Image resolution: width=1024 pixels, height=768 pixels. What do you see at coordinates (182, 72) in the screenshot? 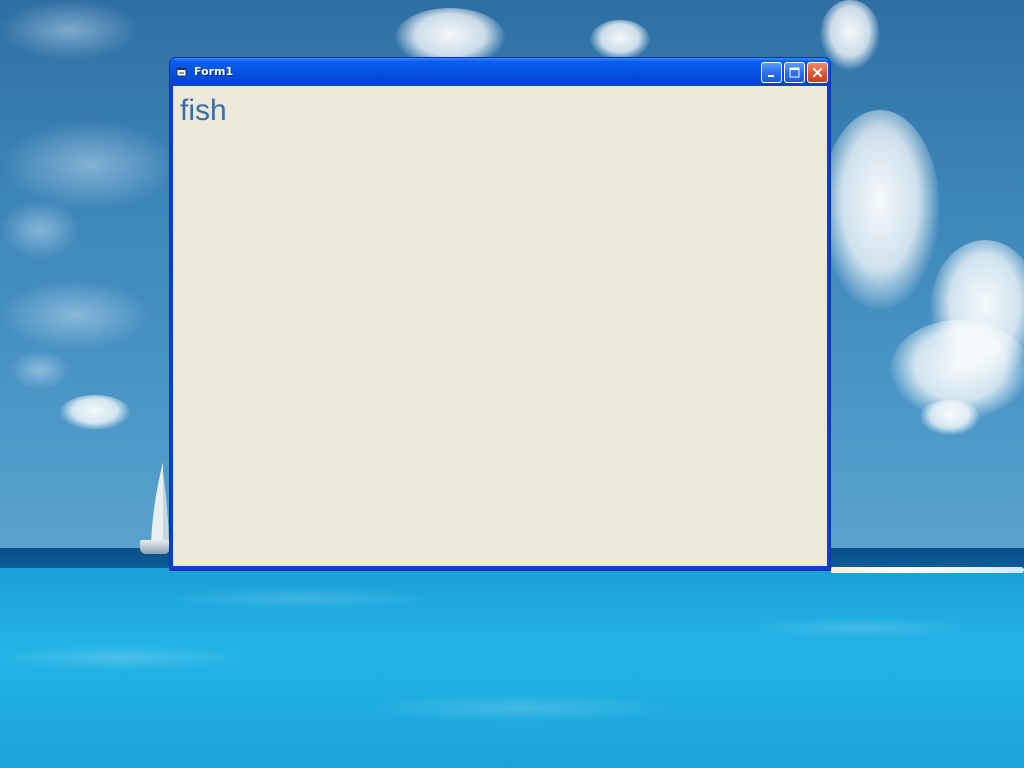
I see `form-icon` at bounding box center [182, 72].